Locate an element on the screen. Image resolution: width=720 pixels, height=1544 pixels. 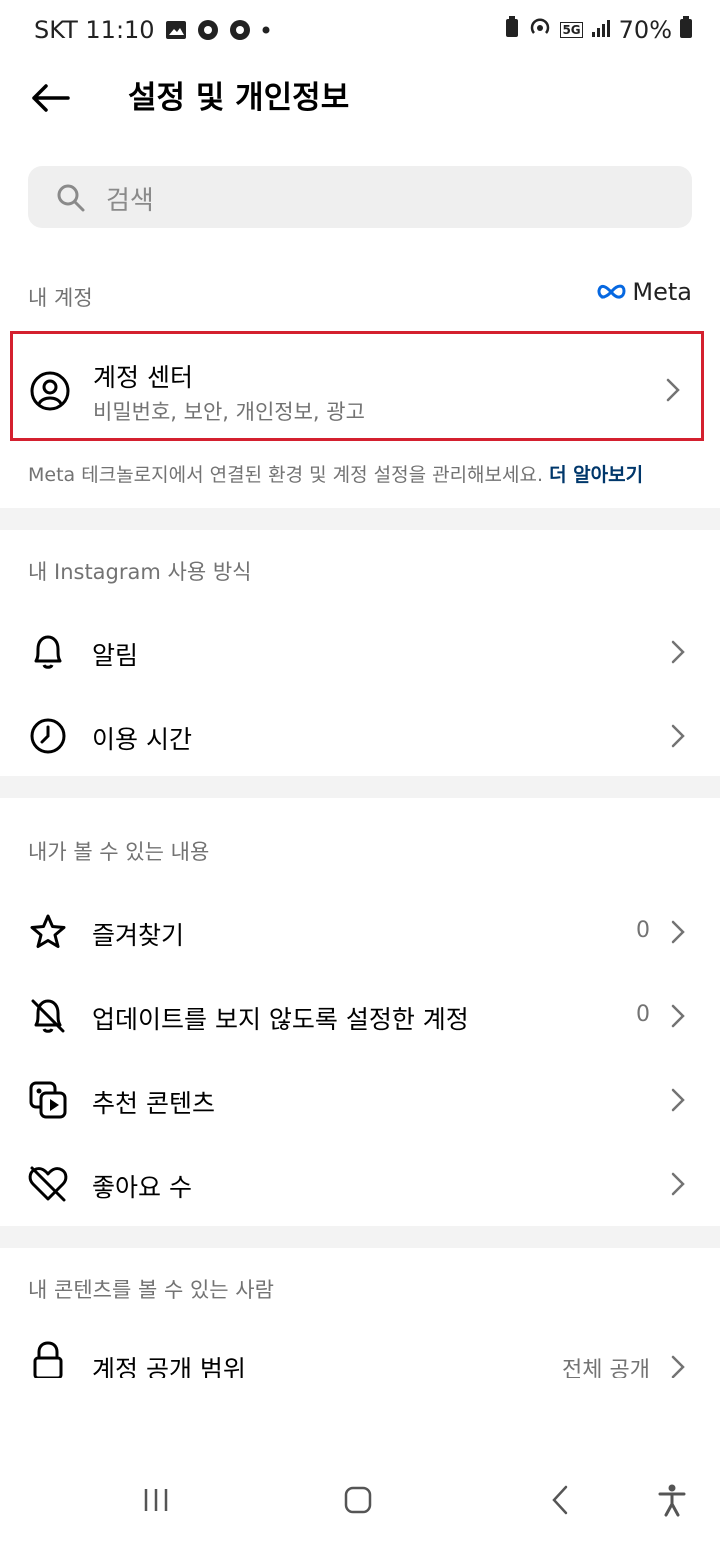
search-icon is located at coordinates (71, 200).